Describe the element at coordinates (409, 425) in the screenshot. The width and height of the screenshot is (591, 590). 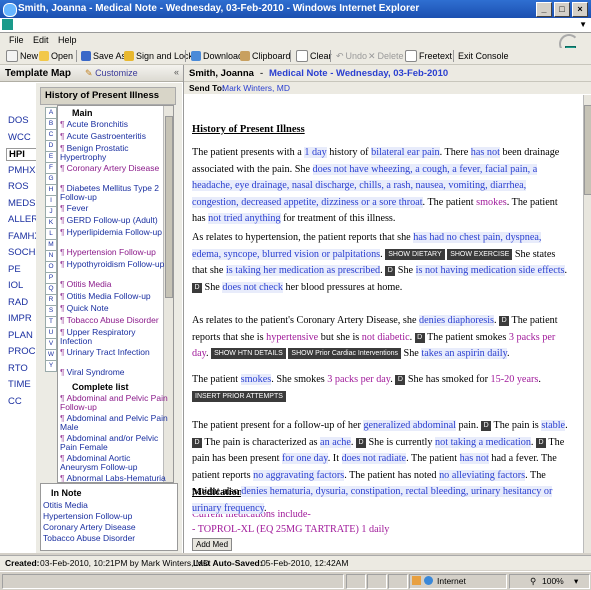
I see `editable-value: generalized abdominal` at that location.